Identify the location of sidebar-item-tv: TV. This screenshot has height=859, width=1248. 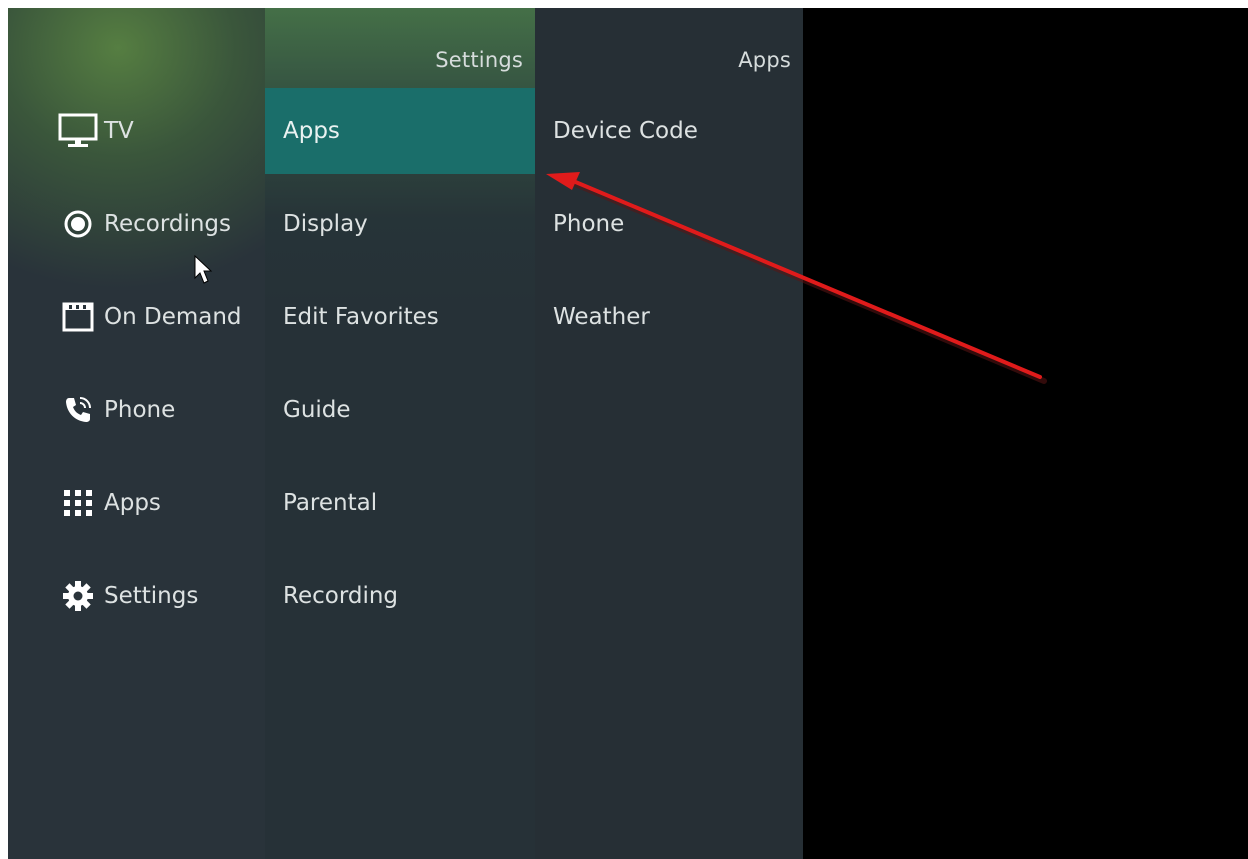
(136, 131).